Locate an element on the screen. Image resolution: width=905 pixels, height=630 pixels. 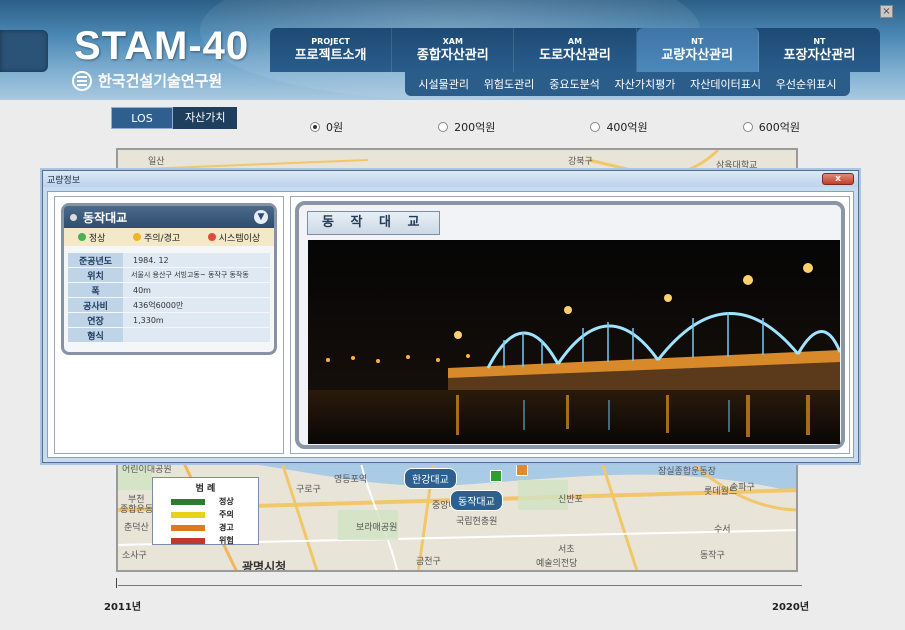
map-label: 예술의전당 is located at coordinates (557, 564).